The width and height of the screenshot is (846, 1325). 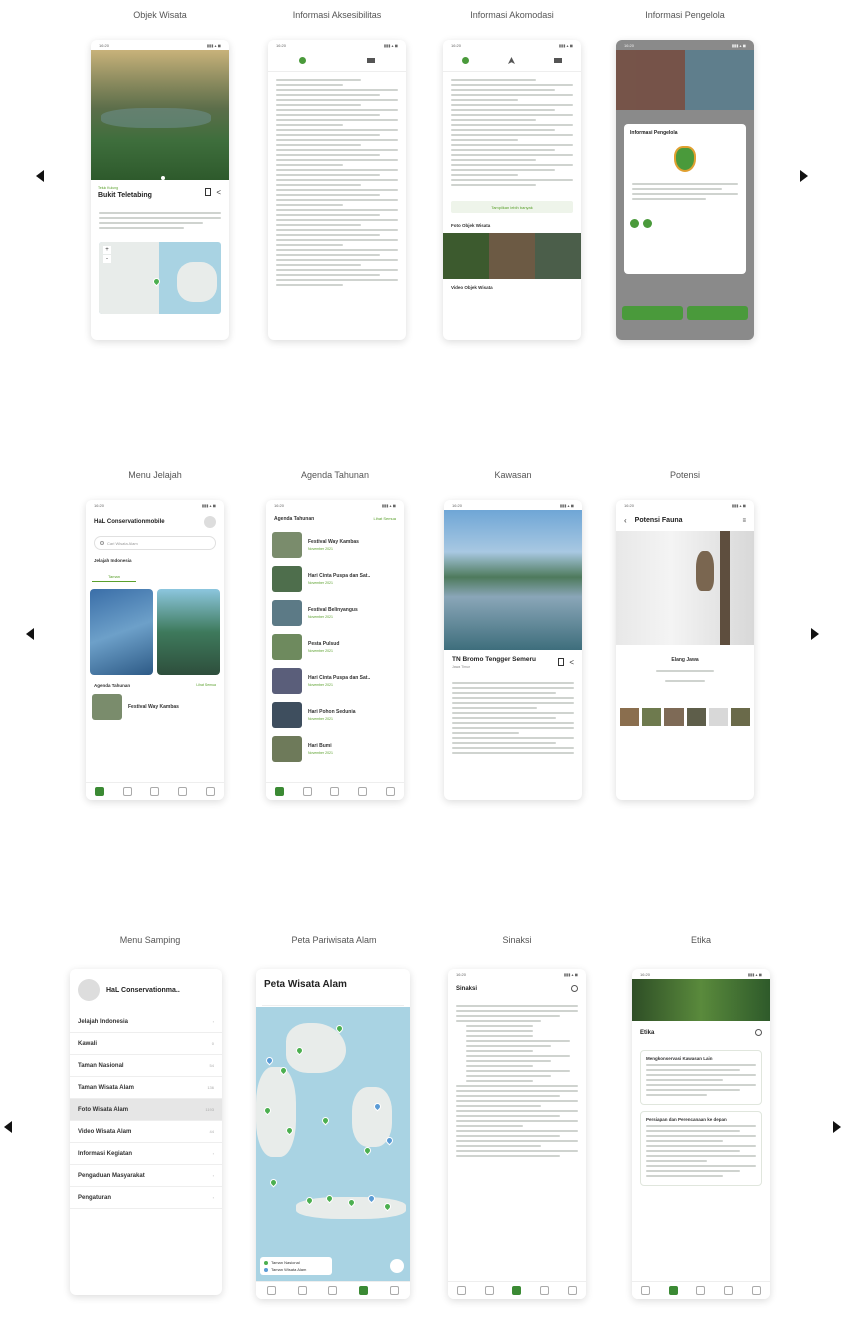 I want to click on agenda-item: Hari Bumi November 2021, so click(x=335, y=749).